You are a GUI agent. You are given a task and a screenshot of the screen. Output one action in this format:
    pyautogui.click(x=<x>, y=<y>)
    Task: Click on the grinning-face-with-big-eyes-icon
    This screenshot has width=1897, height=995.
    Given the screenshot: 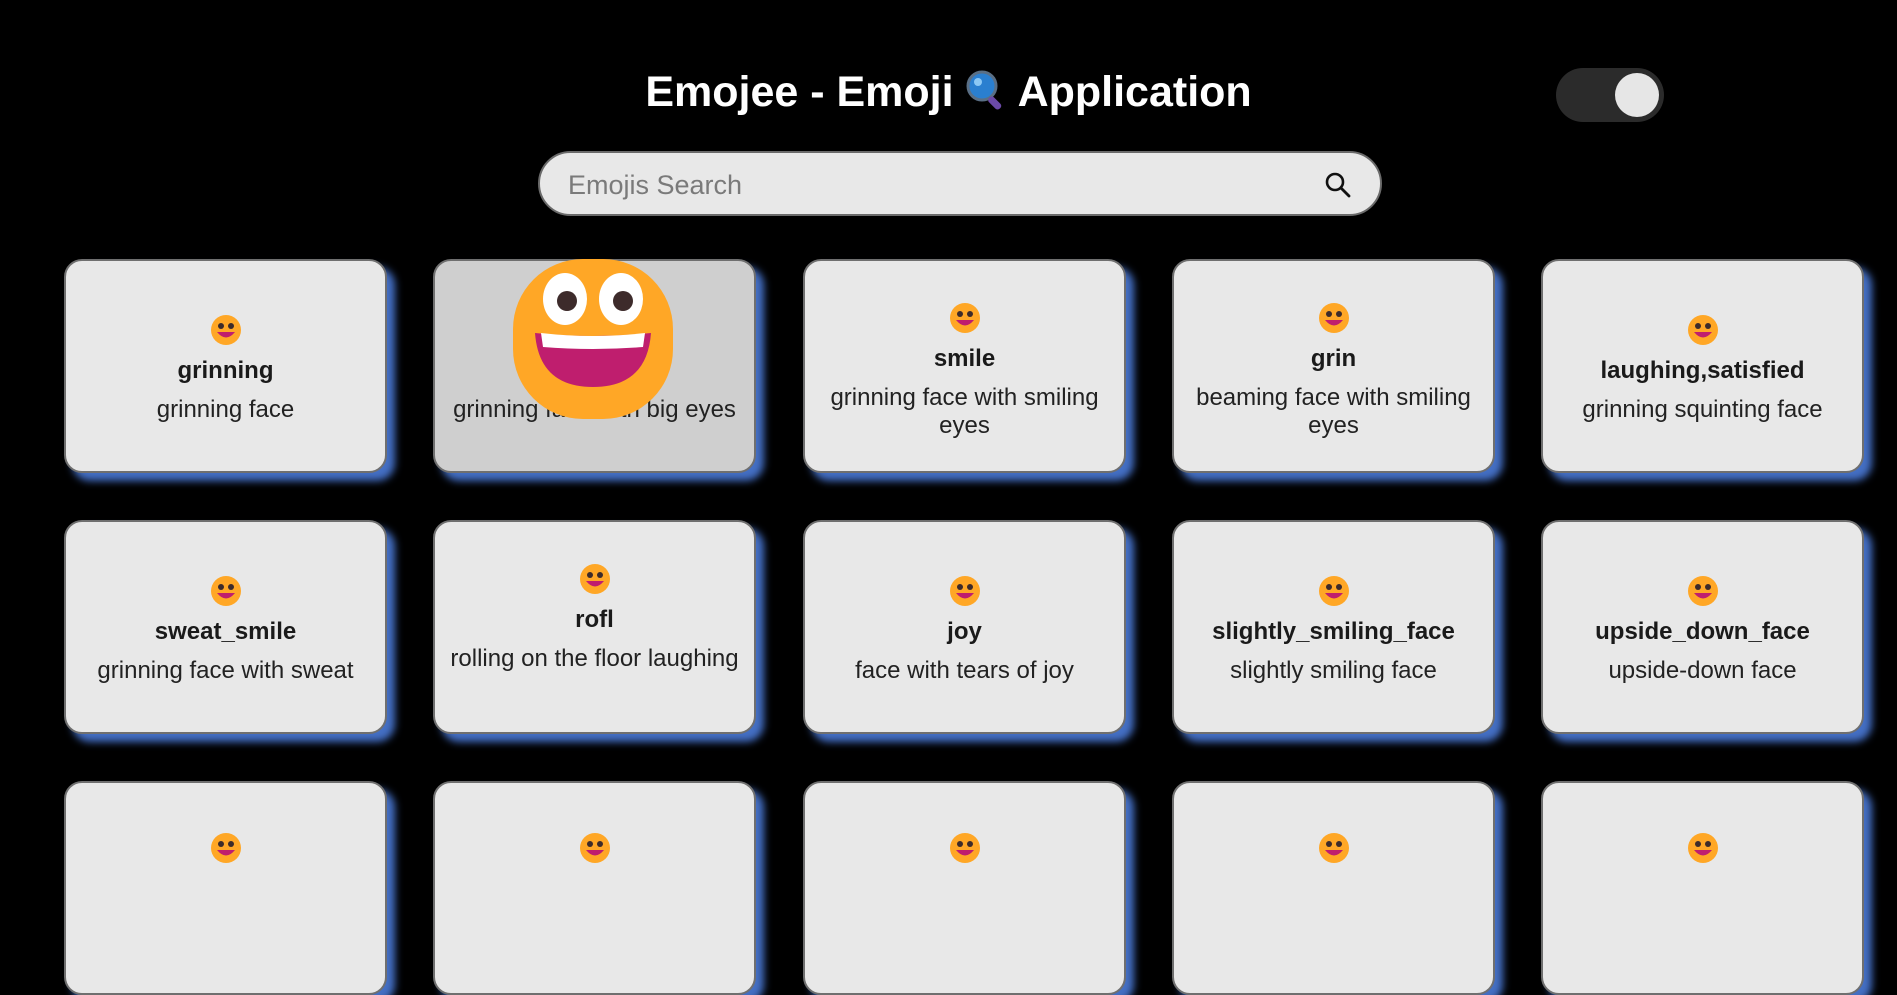 What is the action you would take?
    pyautogui.click(x=594, y=330)
    